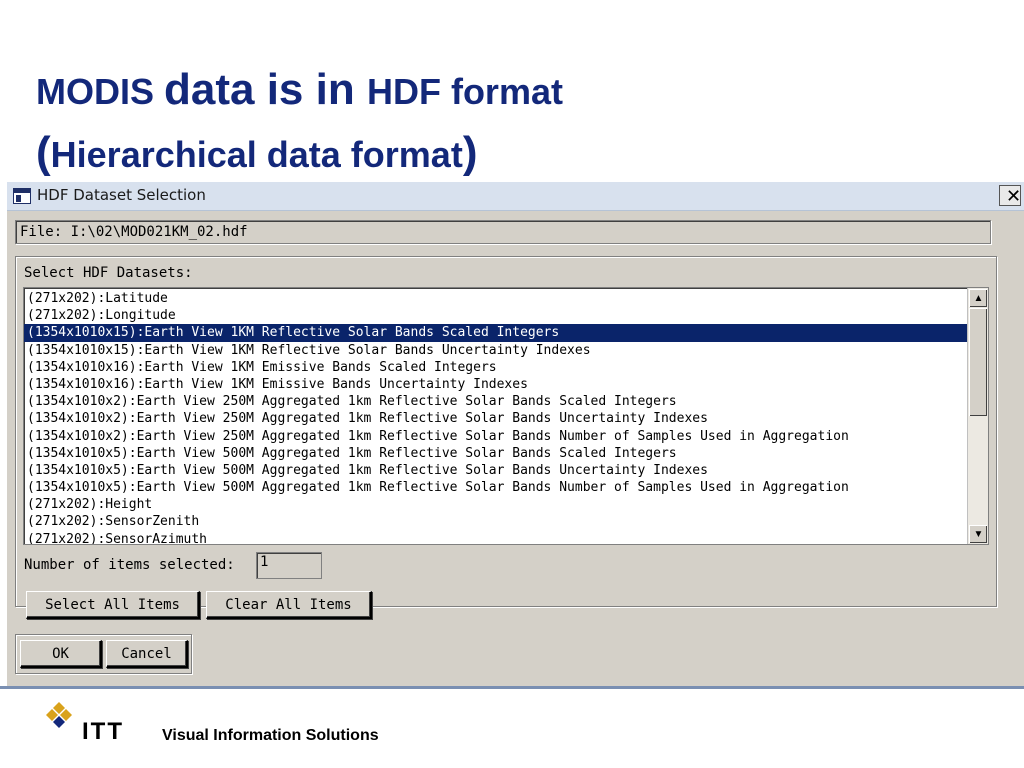 This screenshot has width=1024, height=768. Describe the element at coordinates (496, 537) in the screenshot. I see `dataset-list-item: (271x202):SensorAzimuth` at that location.